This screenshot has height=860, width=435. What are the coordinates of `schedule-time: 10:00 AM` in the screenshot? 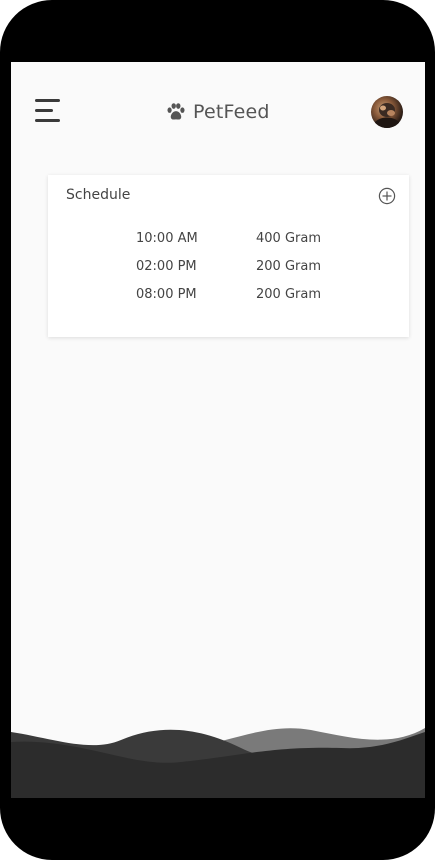 It's located at (167, 238).